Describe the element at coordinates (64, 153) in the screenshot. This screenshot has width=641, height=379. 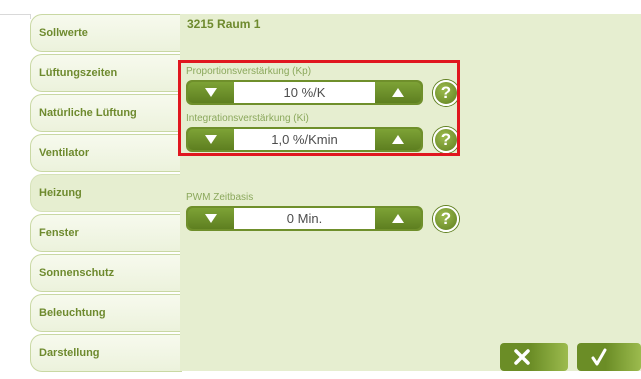
I see `tab-label: Ventilator` at that location.